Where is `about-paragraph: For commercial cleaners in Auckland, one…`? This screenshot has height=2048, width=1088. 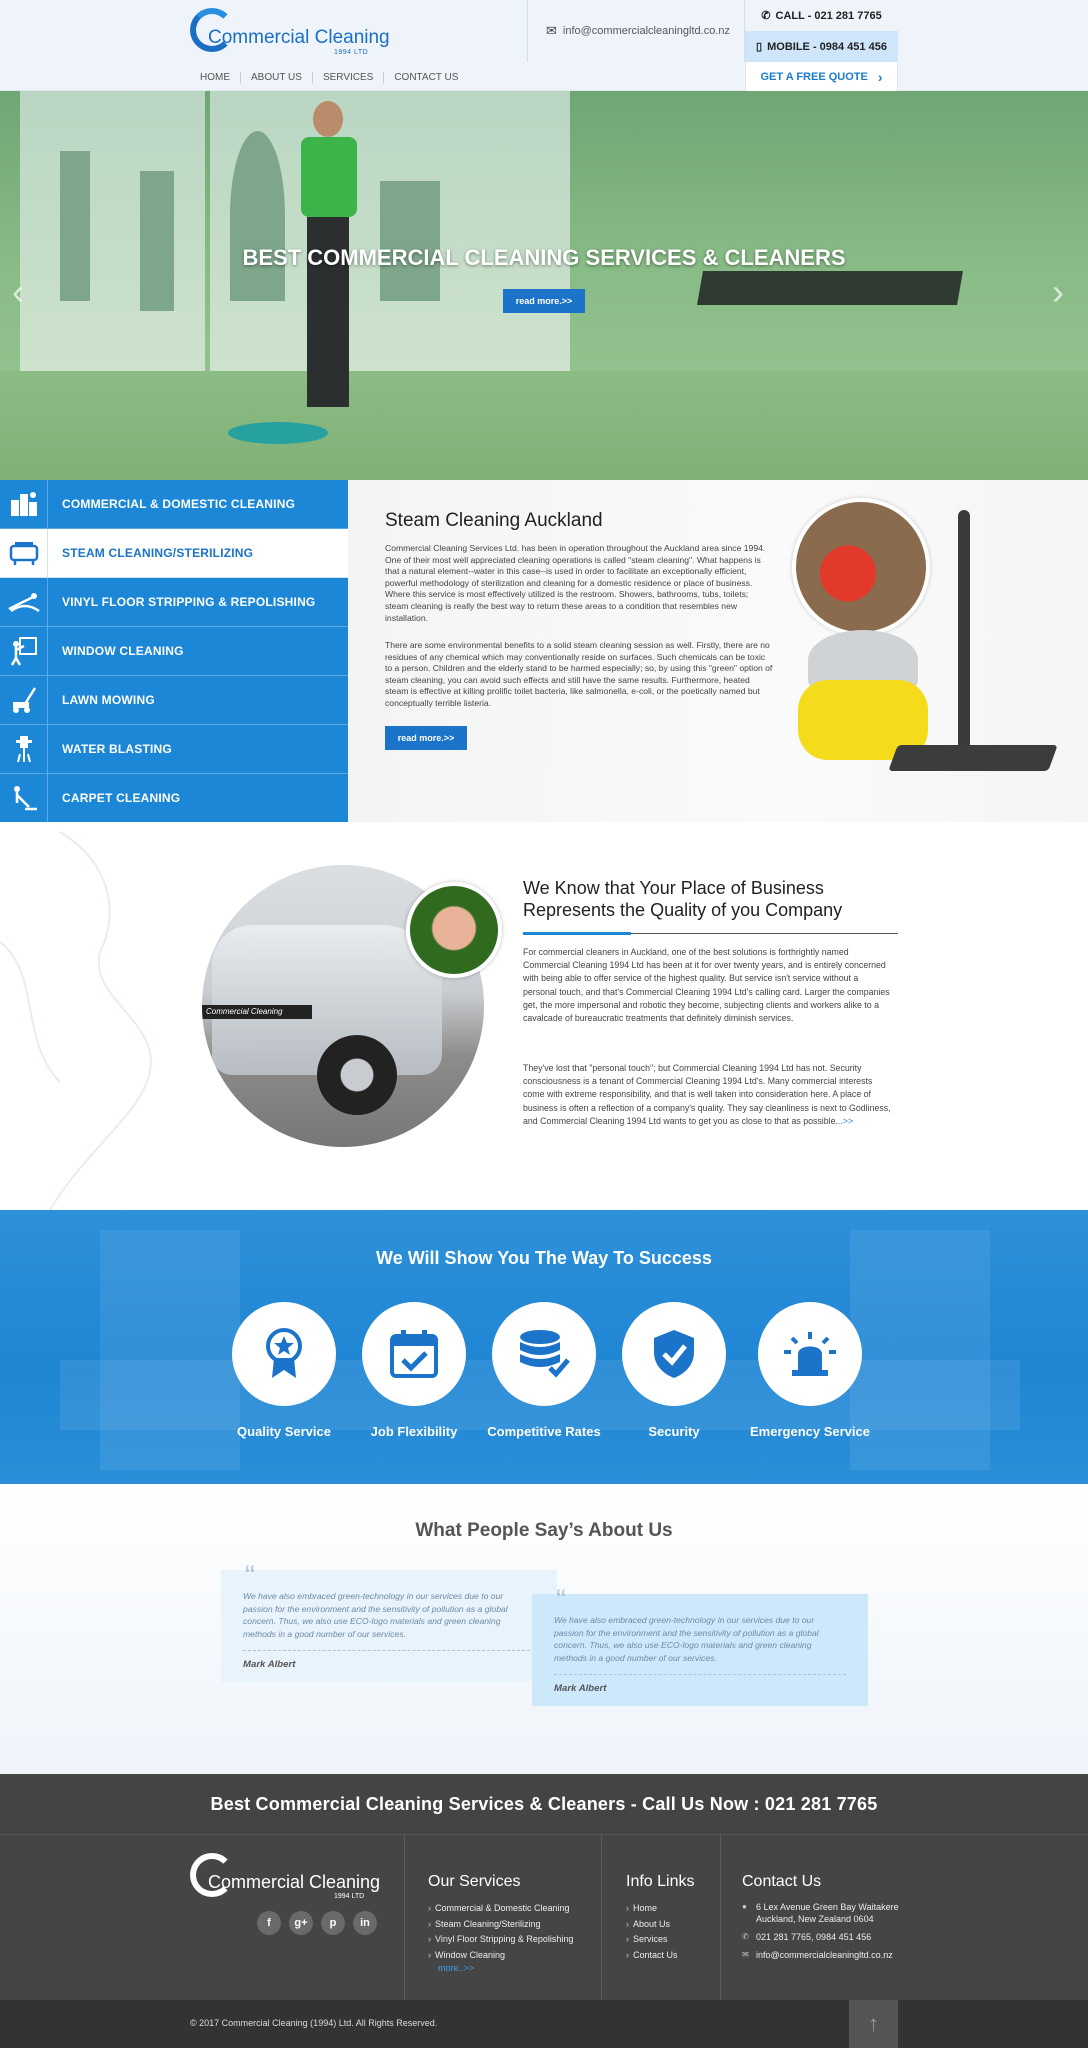 about-paragraph: For commercial cleaners in Auckland, one… is located at coordinates (706, 985).